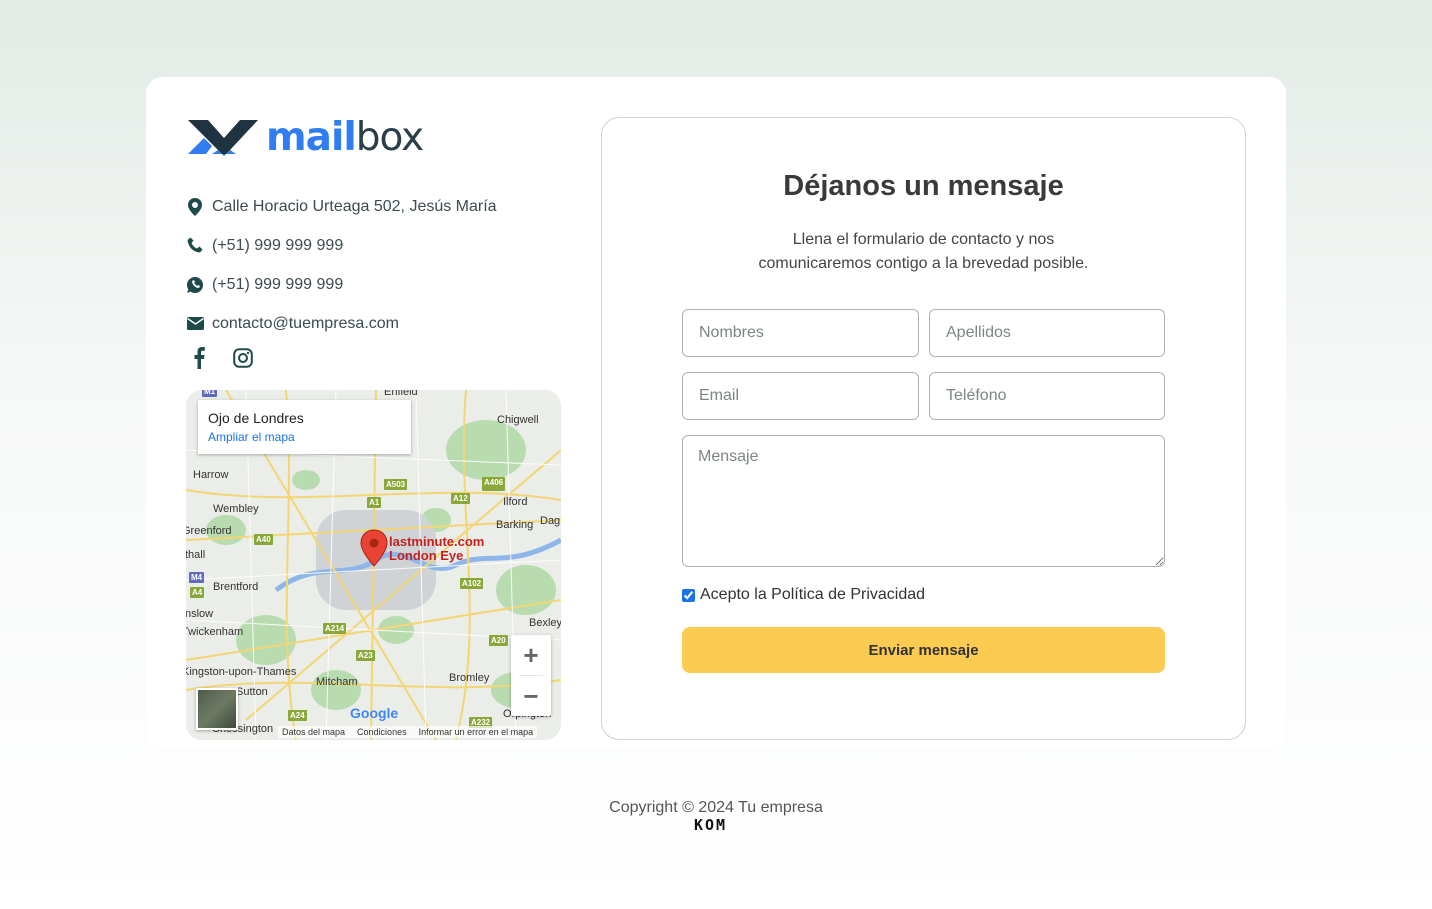 This screenshot has width=1432, height=909. I want to click on brand-logo: mailbox, so click(305, 137).